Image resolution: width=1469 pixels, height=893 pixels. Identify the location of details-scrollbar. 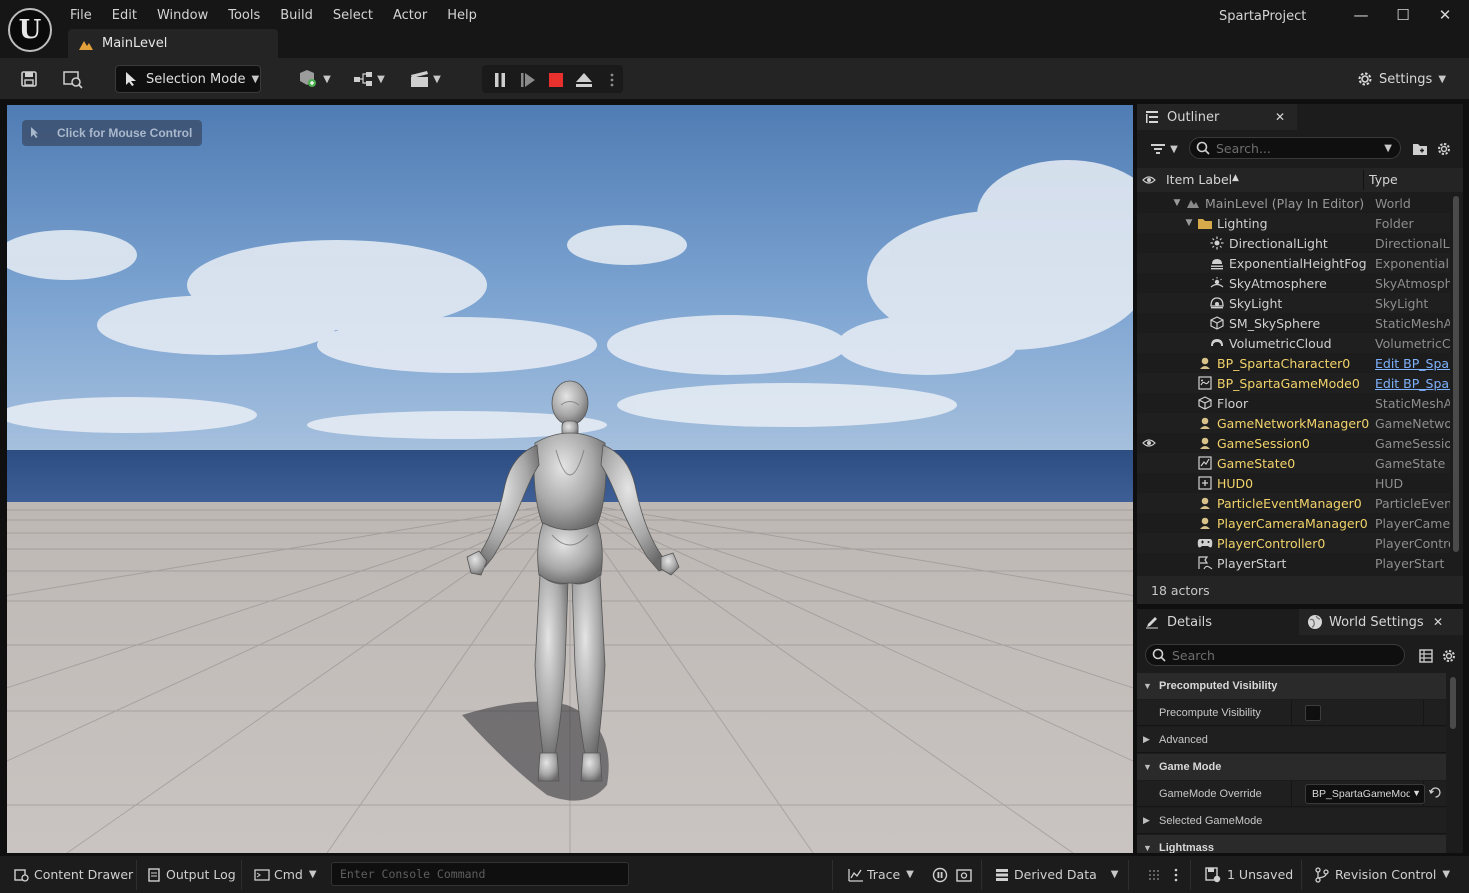
(1453, 703).